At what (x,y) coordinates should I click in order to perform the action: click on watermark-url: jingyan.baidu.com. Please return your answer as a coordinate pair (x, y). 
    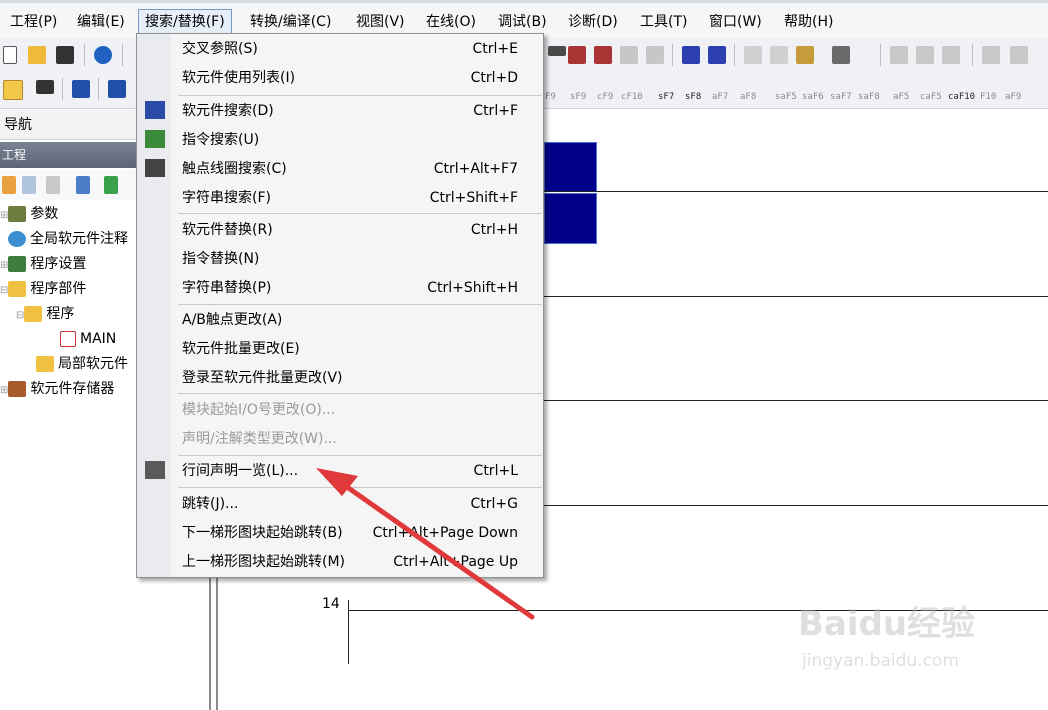
    Looking at the image, I should click on (880, 661).